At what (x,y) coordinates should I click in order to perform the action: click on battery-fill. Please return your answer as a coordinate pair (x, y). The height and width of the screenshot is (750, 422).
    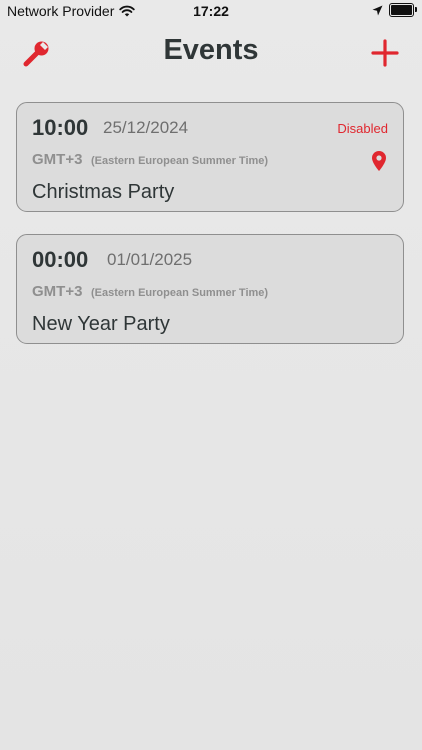
    Looking at the image, I should click on (401, 10).